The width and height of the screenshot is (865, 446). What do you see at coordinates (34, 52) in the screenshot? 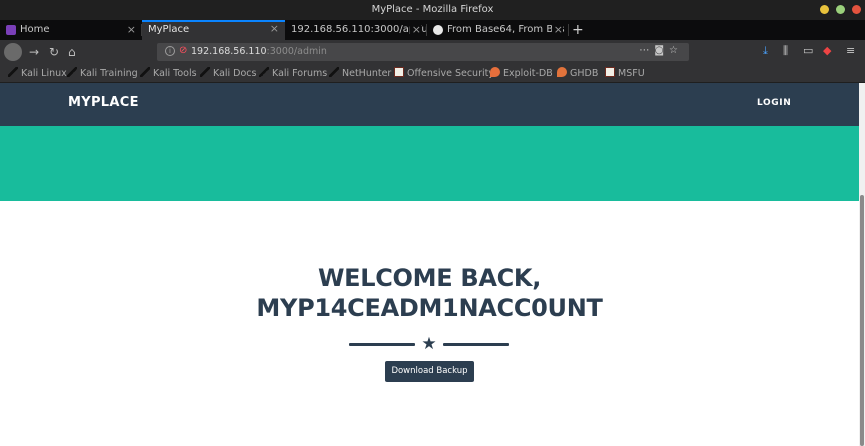
I see `forward-icon: →` at bounding box center [34, 52].